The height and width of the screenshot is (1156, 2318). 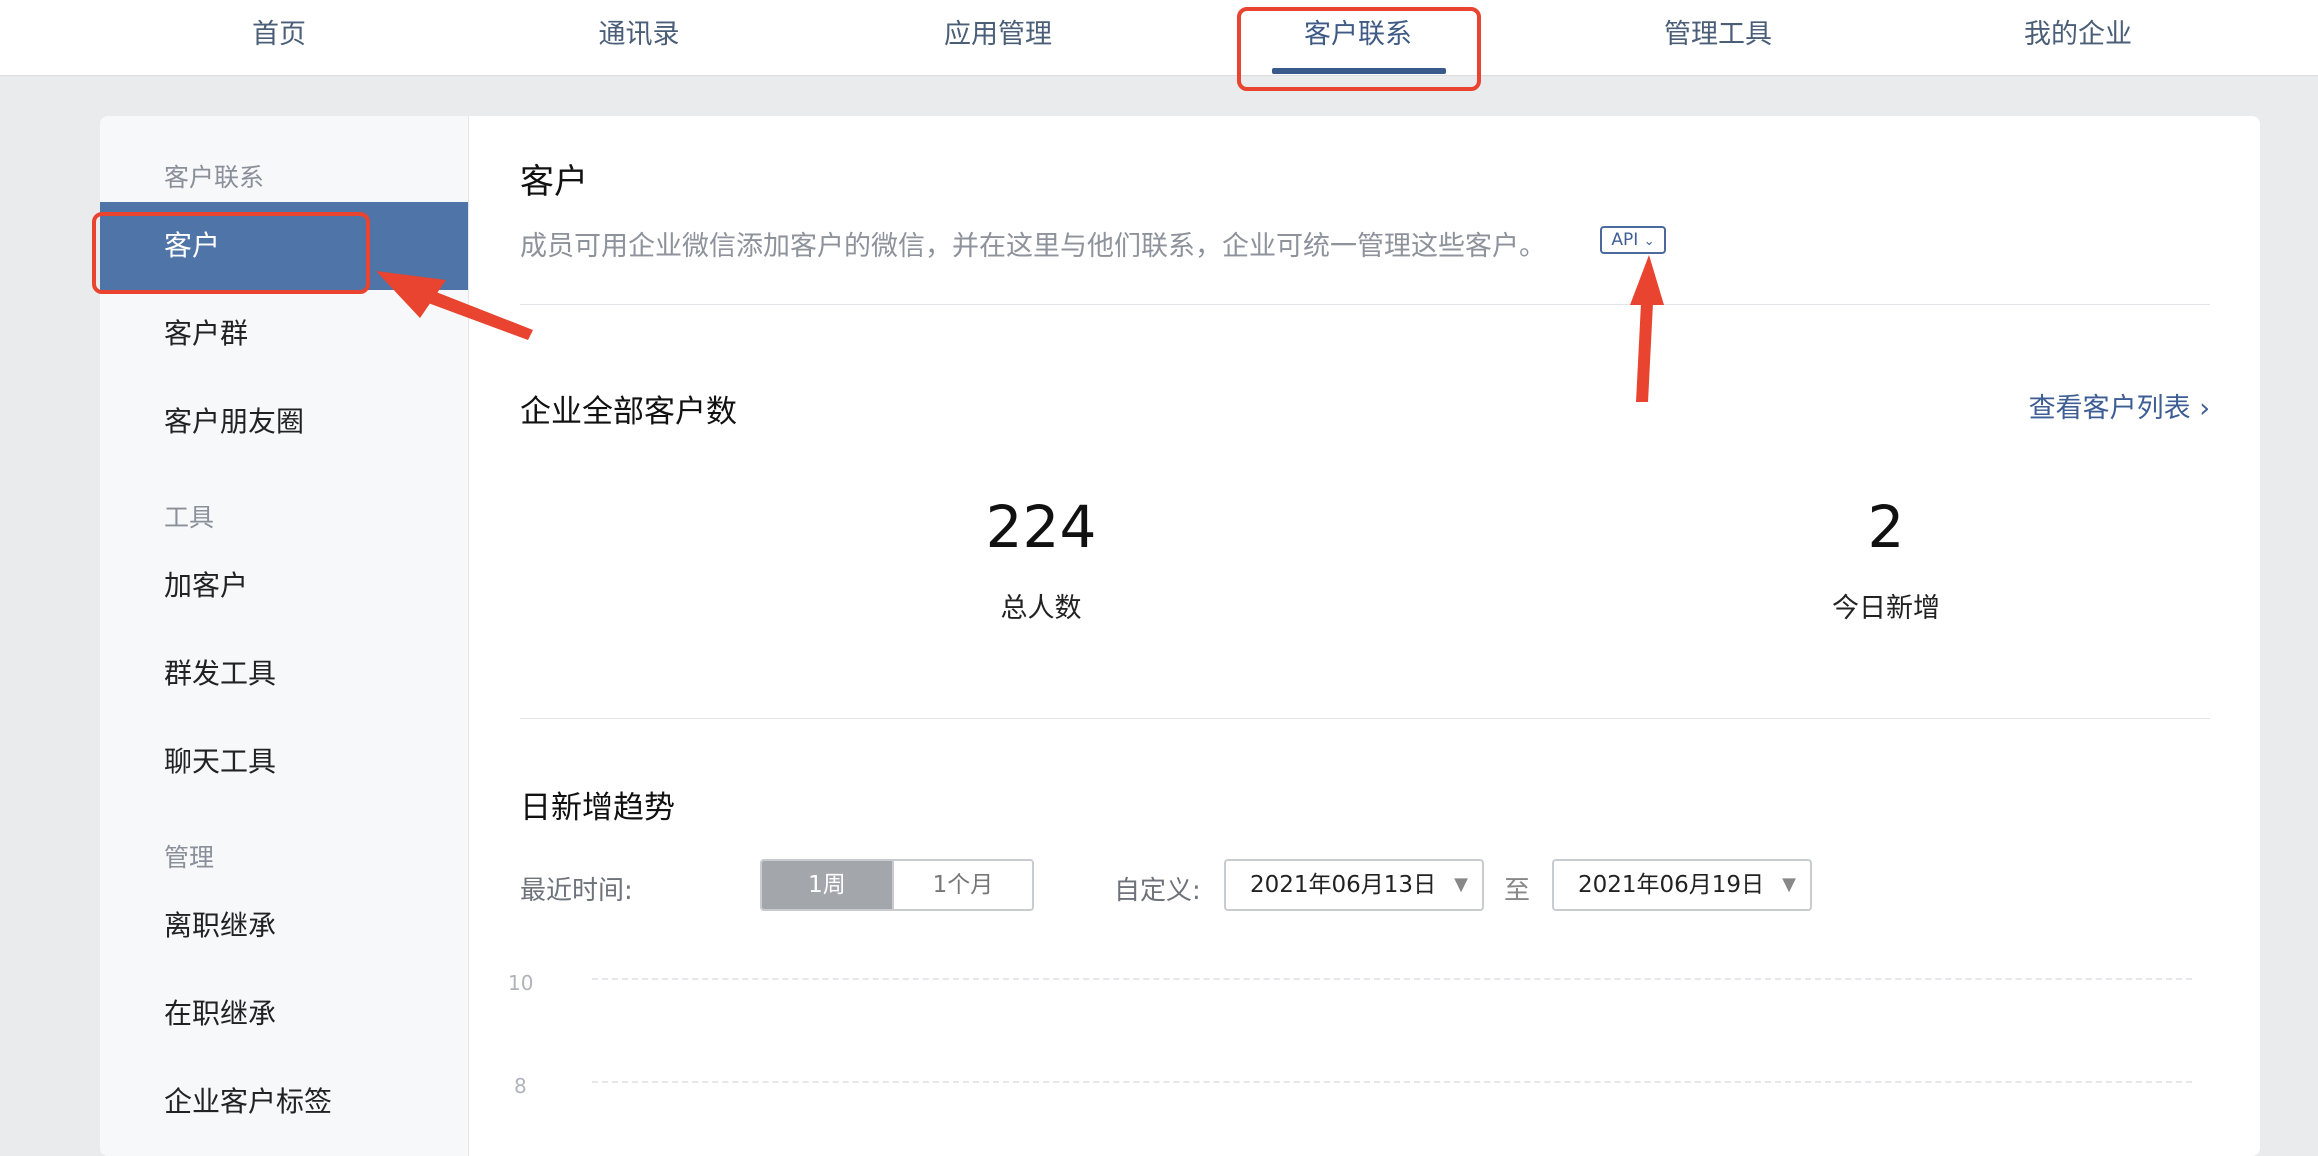 I want to click on top-nav: 首页 通讯录 应用管理 客户联系 管理工具 我的企业, so click(x=1159, y=38).